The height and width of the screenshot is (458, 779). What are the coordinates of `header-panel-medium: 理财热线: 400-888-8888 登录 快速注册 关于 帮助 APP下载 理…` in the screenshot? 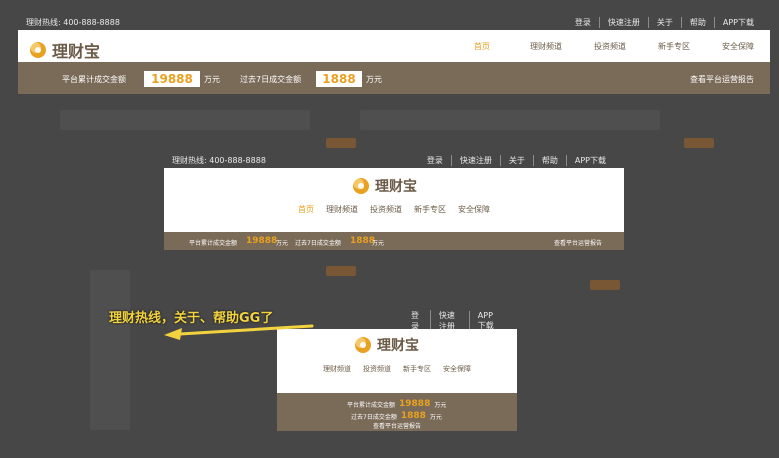 It's located at (394, 201).